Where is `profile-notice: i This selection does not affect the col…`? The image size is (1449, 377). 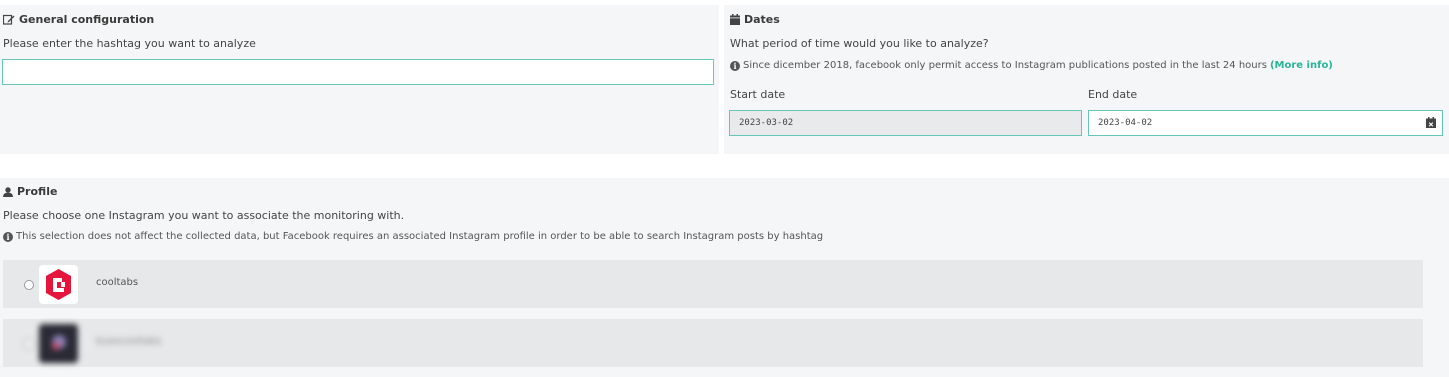
profile-notice: i This selection does not affect the col… is located at coordinates (413, 236).